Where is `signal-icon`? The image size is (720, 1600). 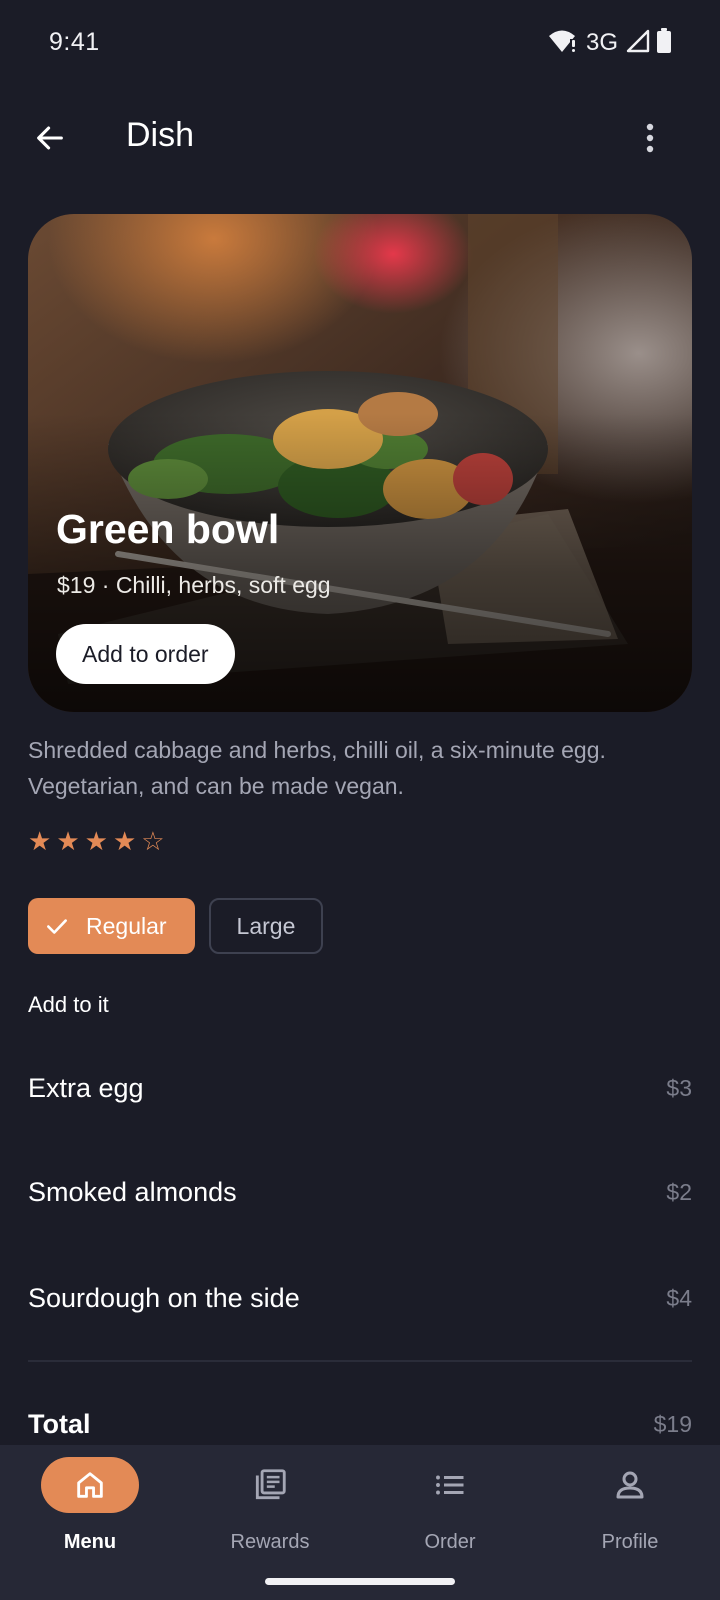
signal-icon is located at coordinates (638, 43).